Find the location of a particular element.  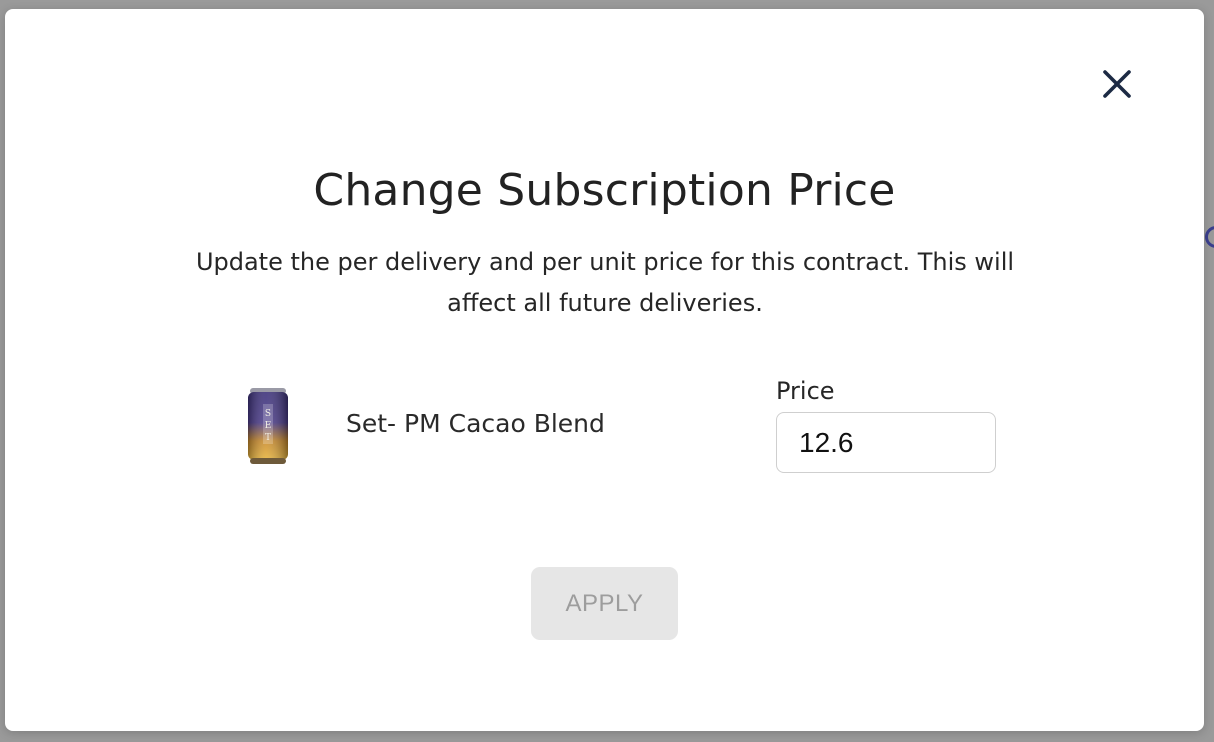

product-can-image: S E T is located at coordinates (268, 426).